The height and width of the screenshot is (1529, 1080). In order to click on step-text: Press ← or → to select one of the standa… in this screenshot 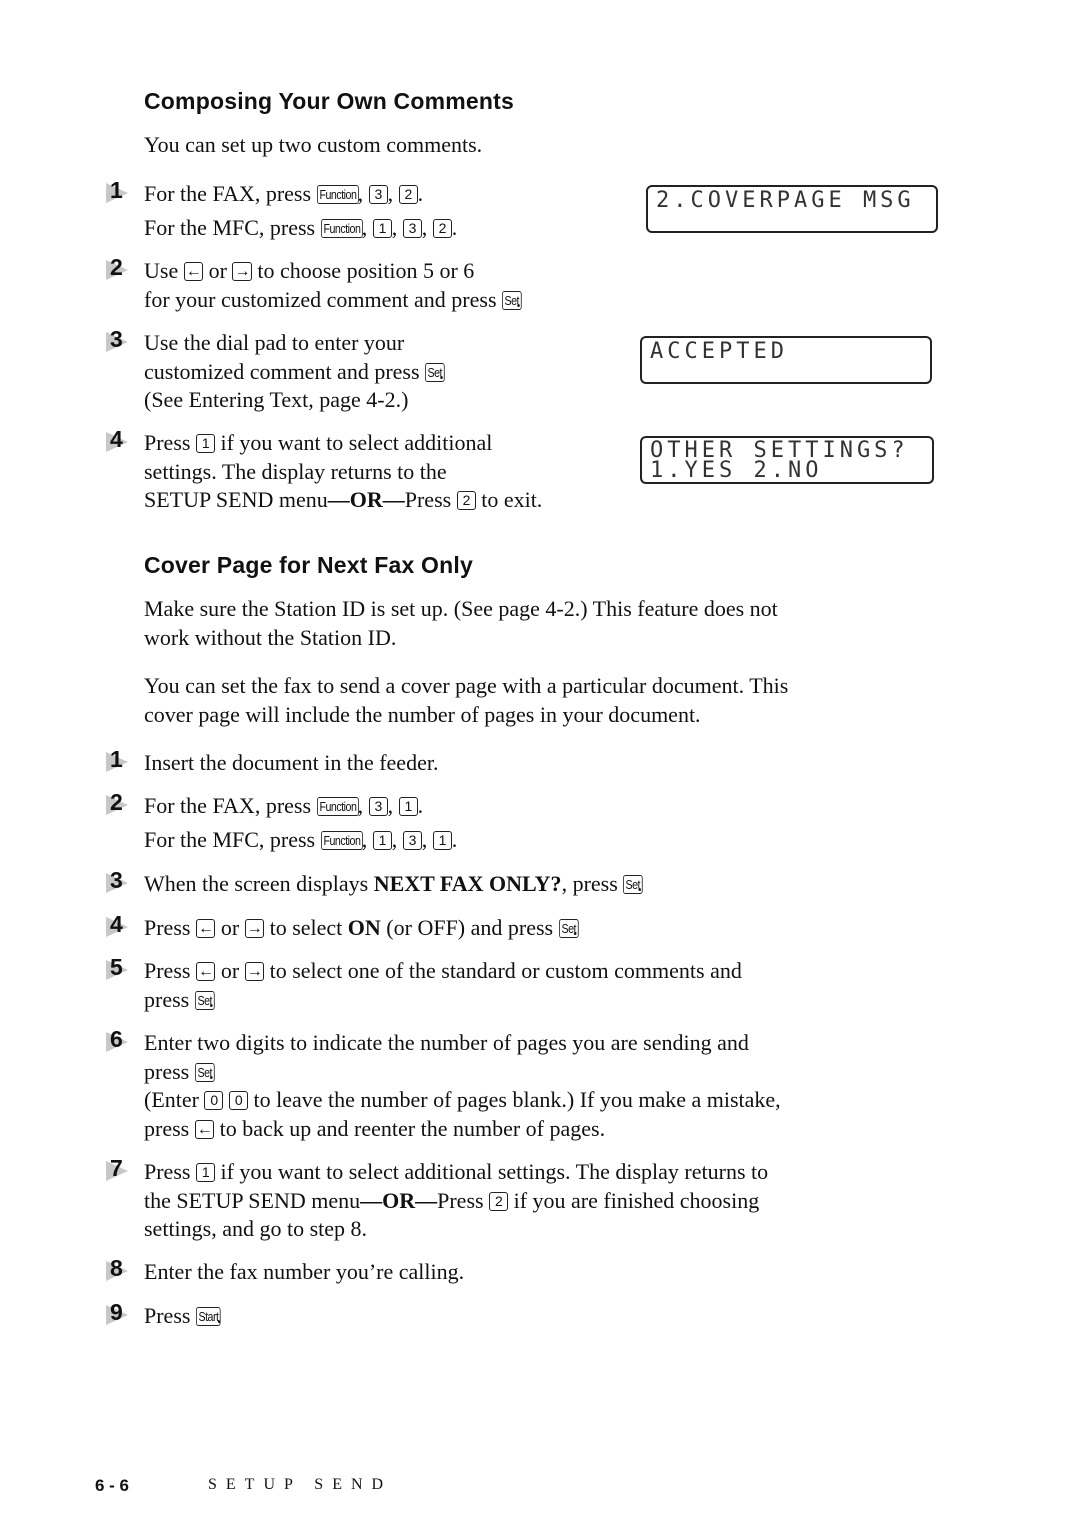, I will do `click(443, 985)`.